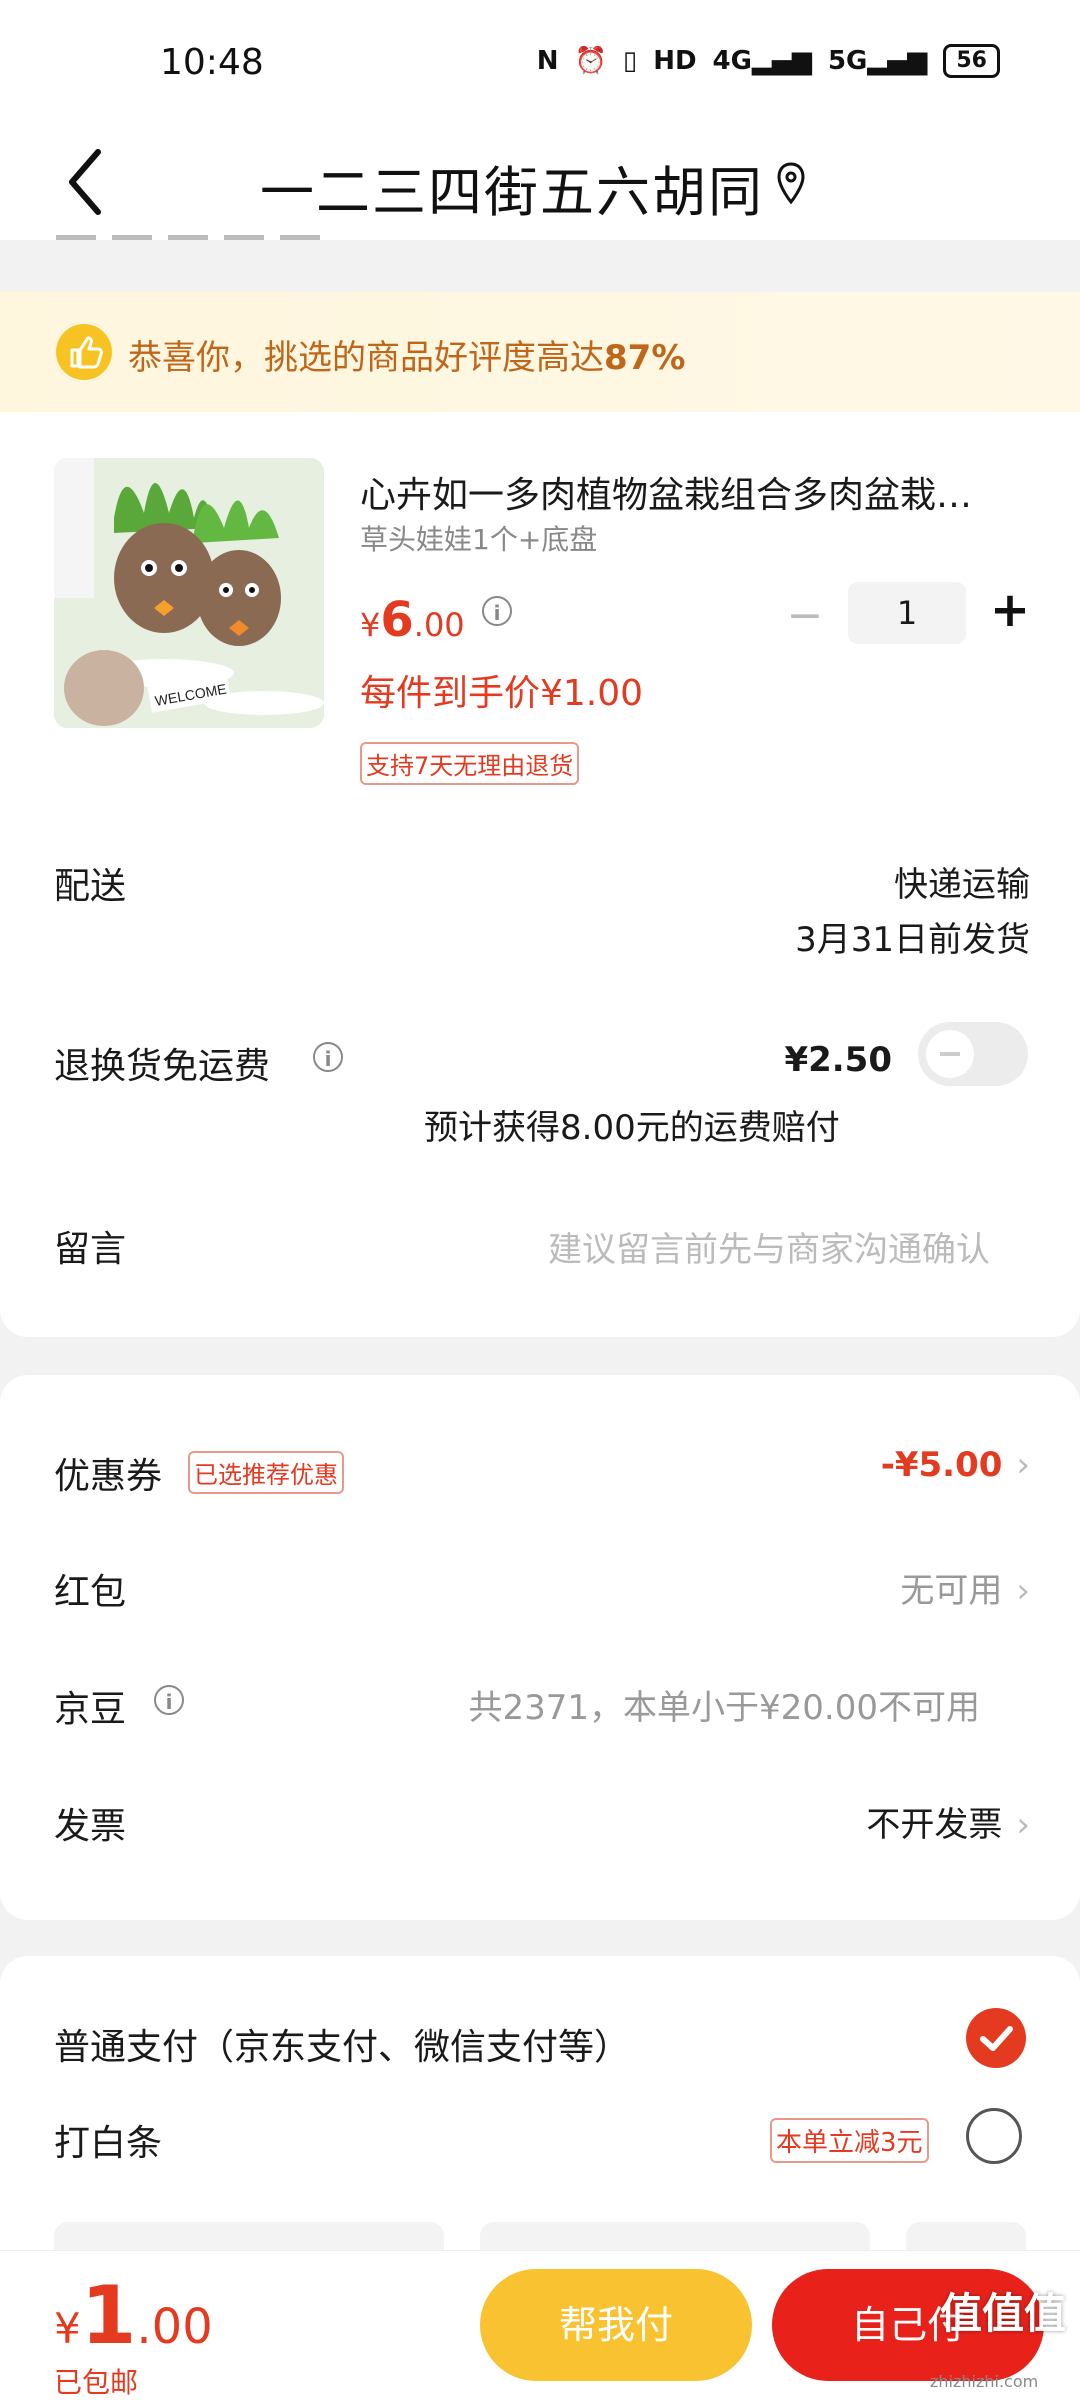  I want to click on total-price: ¥1.00, so click(133, 2315).